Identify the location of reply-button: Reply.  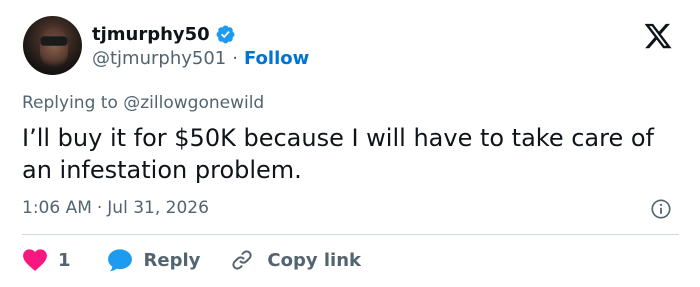
(154, 260).